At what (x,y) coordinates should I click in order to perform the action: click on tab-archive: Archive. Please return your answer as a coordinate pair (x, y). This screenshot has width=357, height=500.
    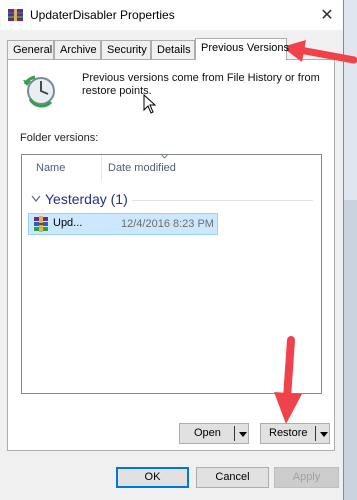
    Looking at the image, I should click on (77, 49).